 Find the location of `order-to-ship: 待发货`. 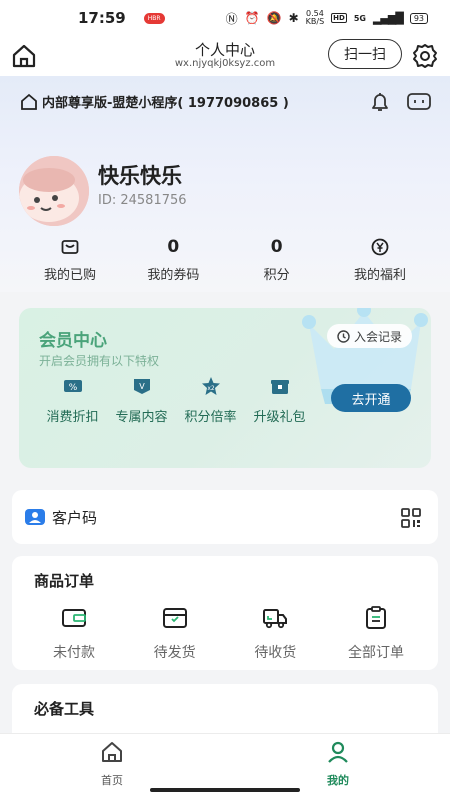

order-to-ship: 待发货 is located at coordinates (175, 634).